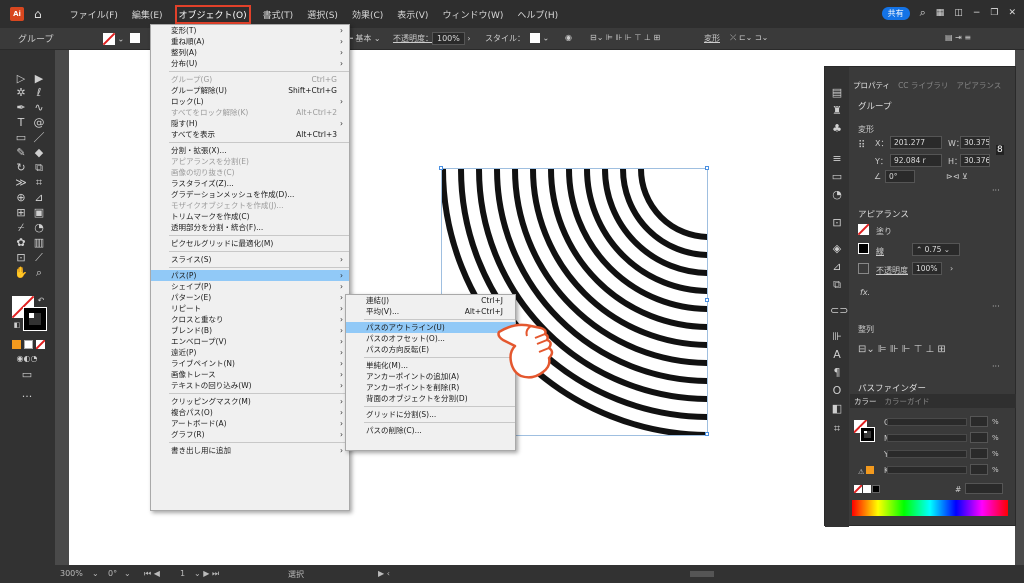 This screenshot has width=1024, height=583. Describe the element at coordinates (975, 142) in the screenshot. I see `w-field: 30.375 r` at that location.